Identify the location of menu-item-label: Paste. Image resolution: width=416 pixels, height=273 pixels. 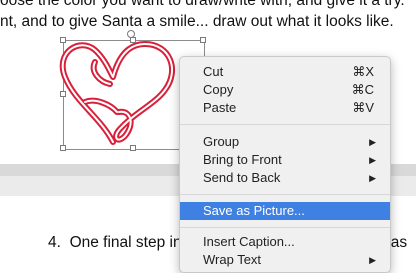
(220, 107).